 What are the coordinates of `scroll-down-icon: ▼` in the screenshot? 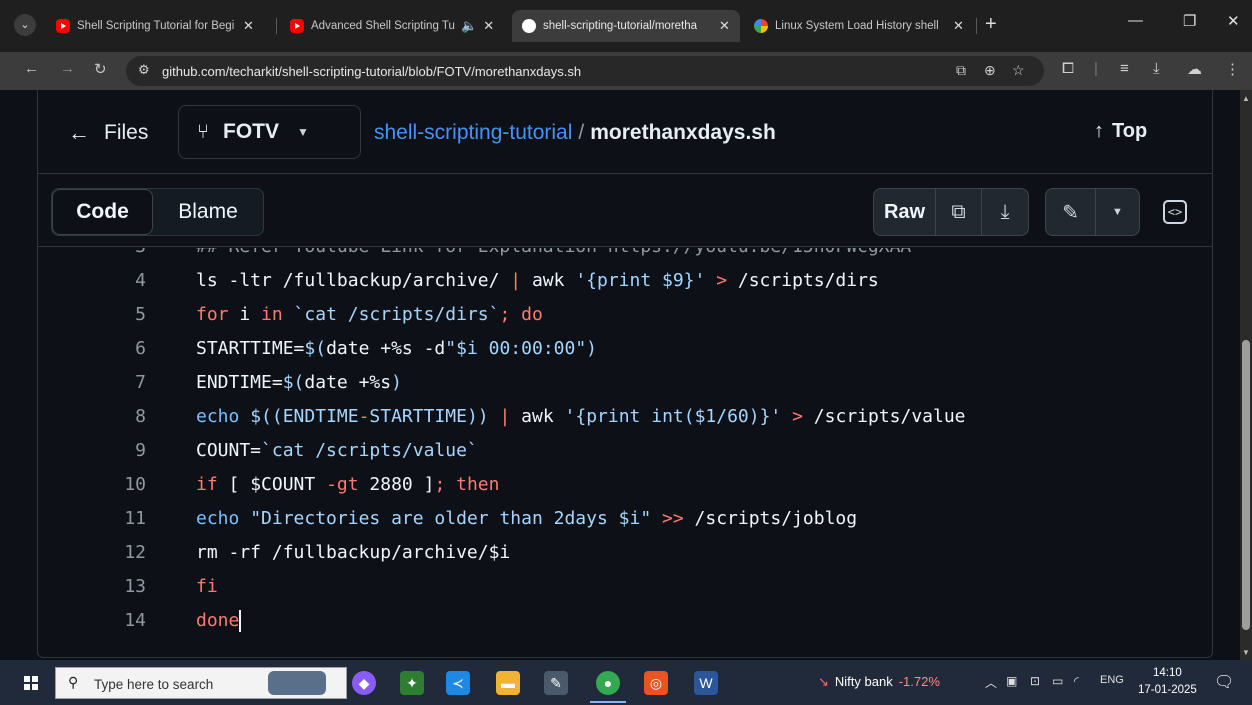 It's located at (1246, 652).